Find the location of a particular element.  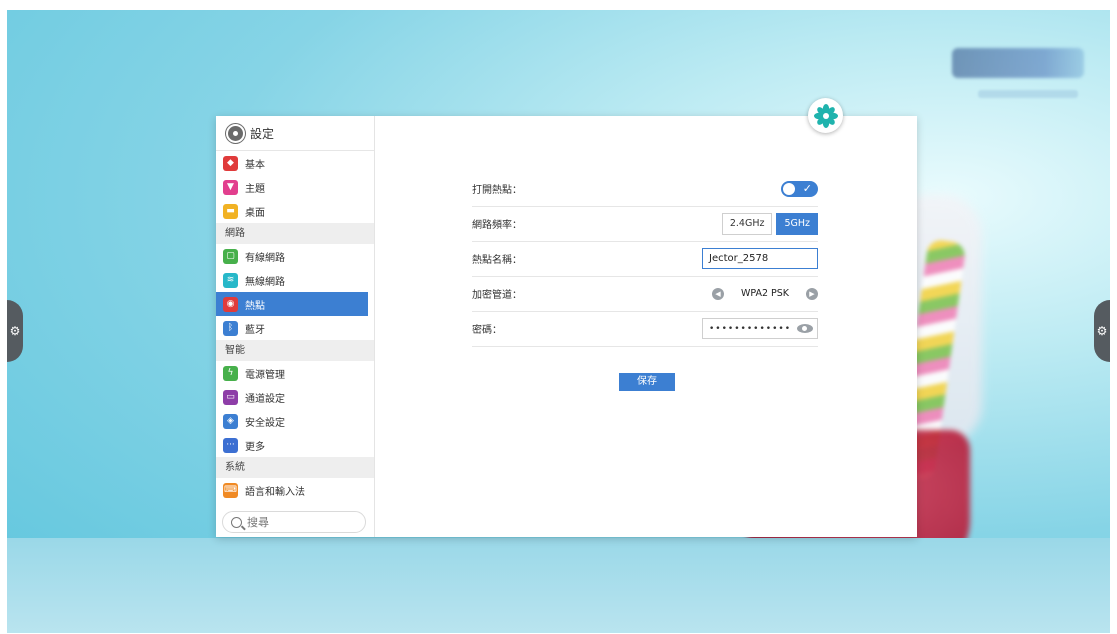

password-label: 密碼： is located at coordinates (487, 330).